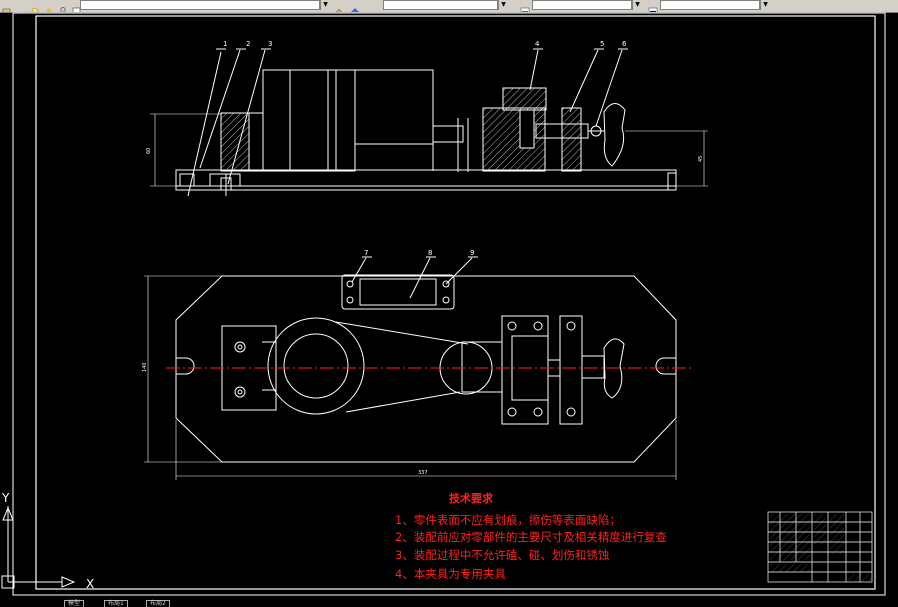 The width and height of the screenshot is (898, 607). What do you see at coordinates (49, 6) in the screenshot?
I see `sun-icon` at bounding box center [49, 6].